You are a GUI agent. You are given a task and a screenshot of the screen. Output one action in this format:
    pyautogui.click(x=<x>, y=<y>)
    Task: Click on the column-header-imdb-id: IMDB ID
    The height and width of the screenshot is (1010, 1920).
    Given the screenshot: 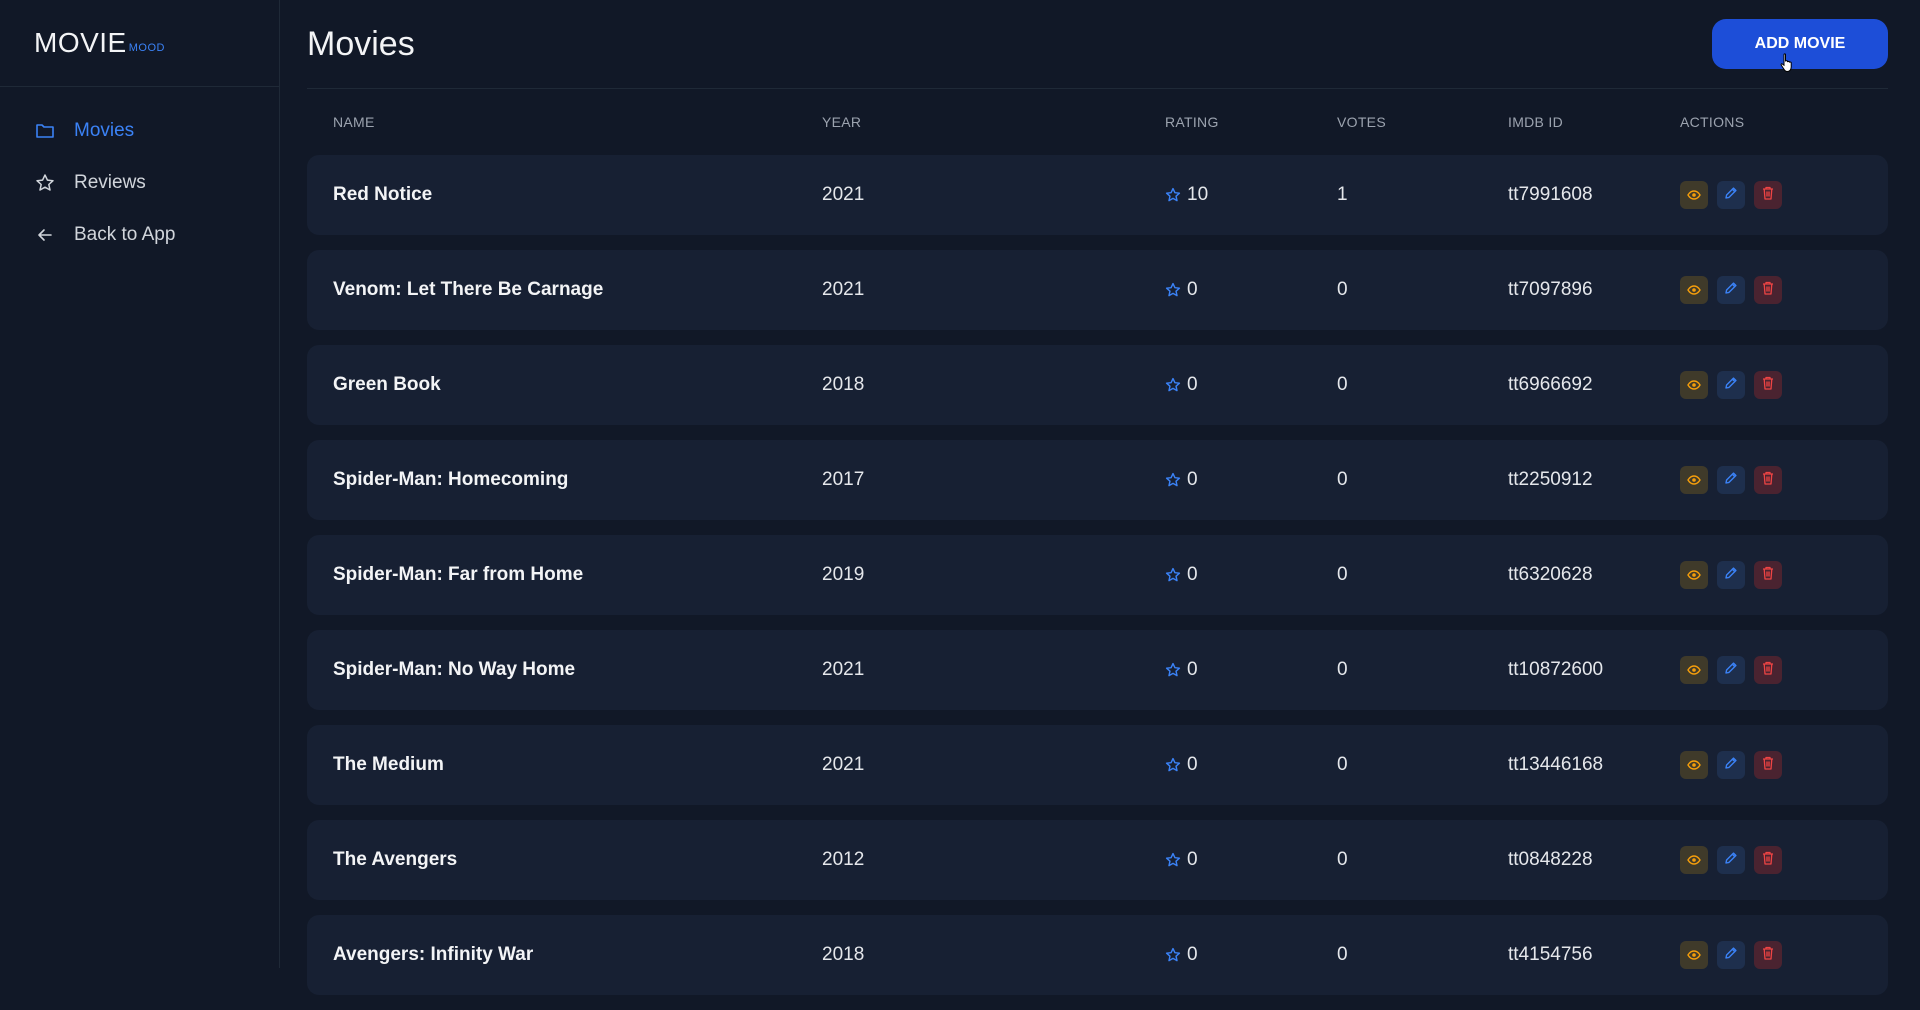 What is the action you would take?
    pyautogui.click(x=1594, y=122)
    